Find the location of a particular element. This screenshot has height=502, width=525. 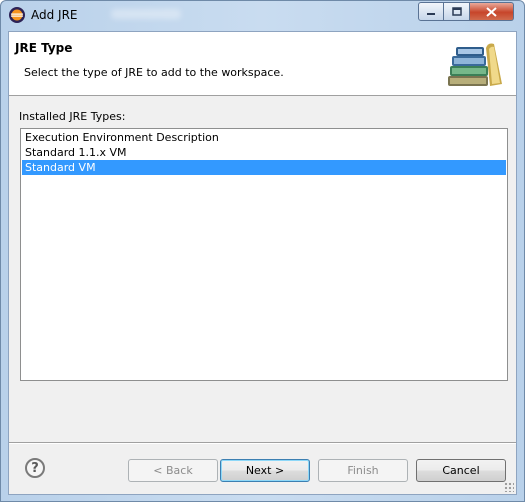

list-label-text: Installed JRE Types: is located at coordinates (72, 116).